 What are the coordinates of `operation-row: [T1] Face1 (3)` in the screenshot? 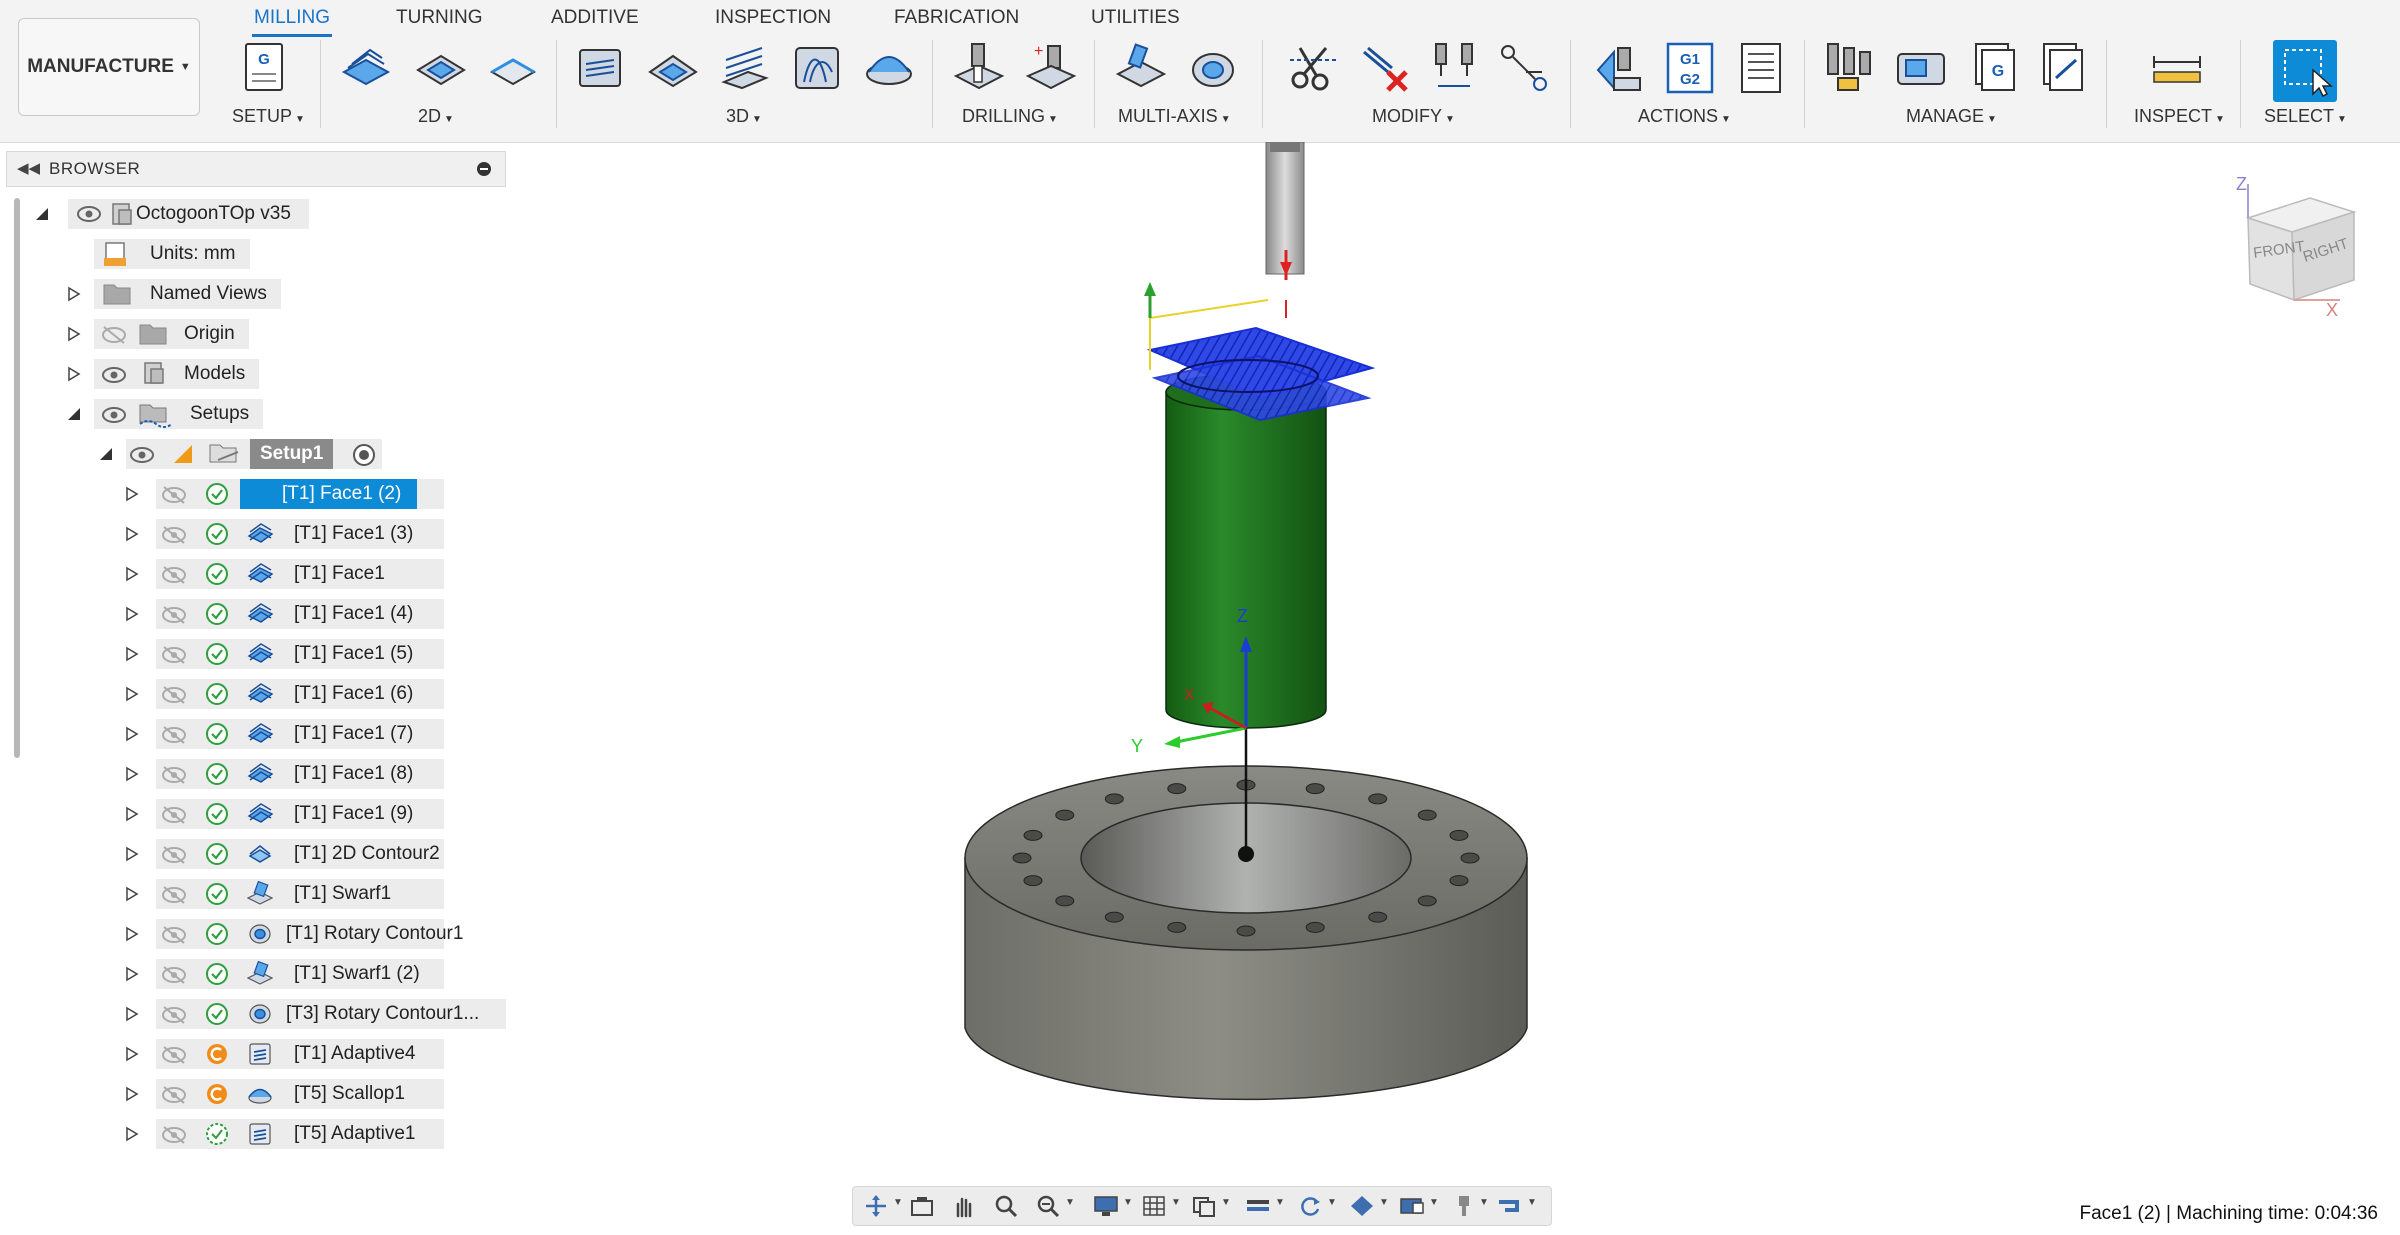 It's located at (315, 534).